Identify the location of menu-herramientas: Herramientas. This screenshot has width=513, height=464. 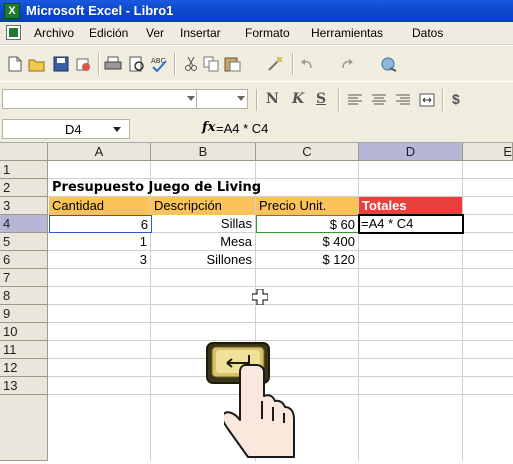
(347, 33).